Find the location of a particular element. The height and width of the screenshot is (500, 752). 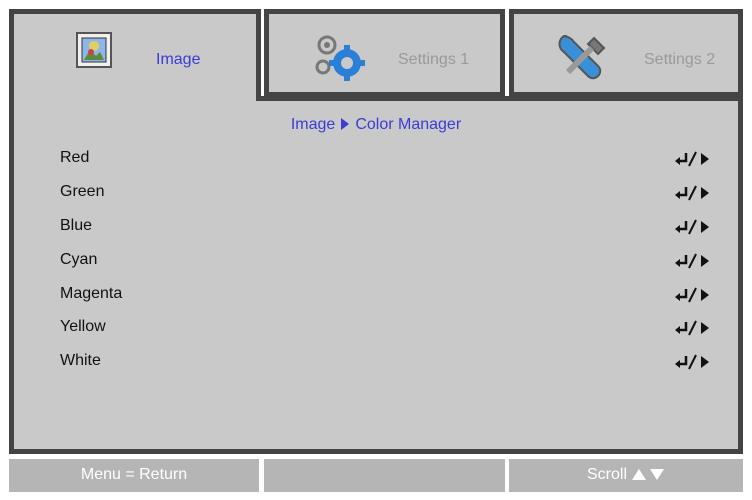

tab-settings-1: Settings 1 is located at coordinates (384, 53).